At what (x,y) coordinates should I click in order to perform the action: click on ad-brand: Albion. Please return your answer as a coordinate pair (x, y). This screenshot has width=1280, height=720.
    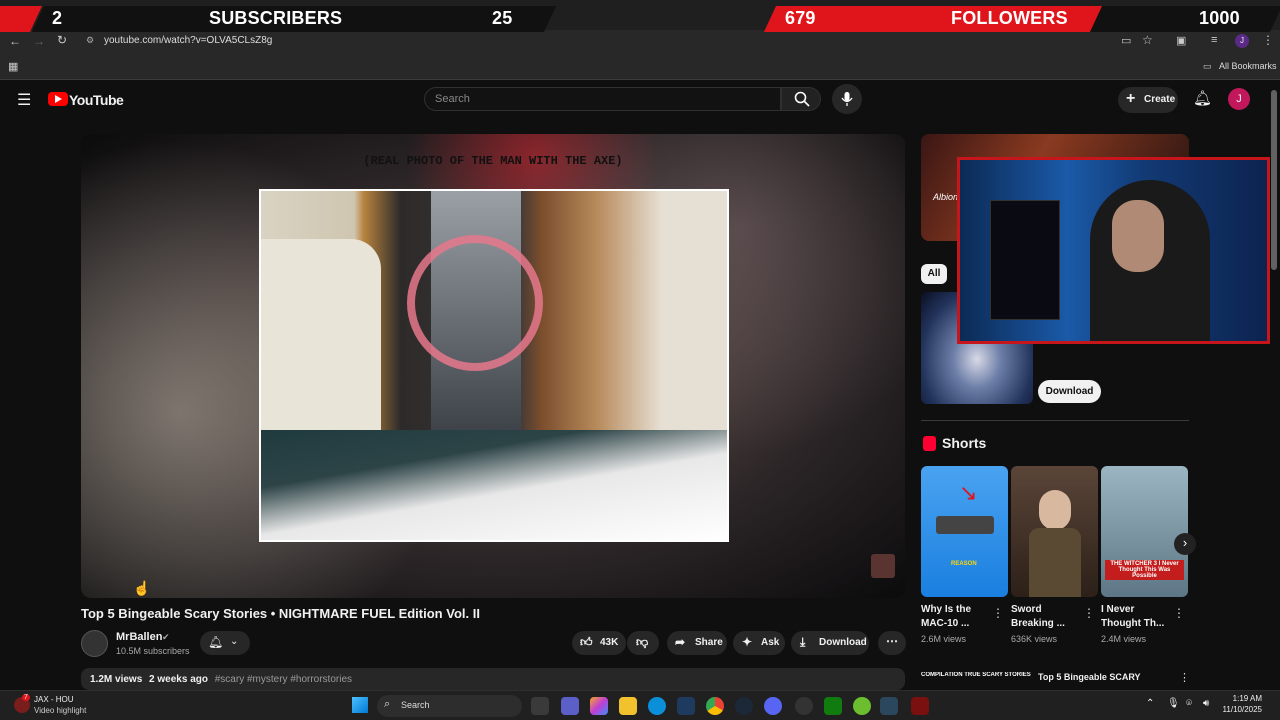
    Looking at the image, I should click on (946, 197).